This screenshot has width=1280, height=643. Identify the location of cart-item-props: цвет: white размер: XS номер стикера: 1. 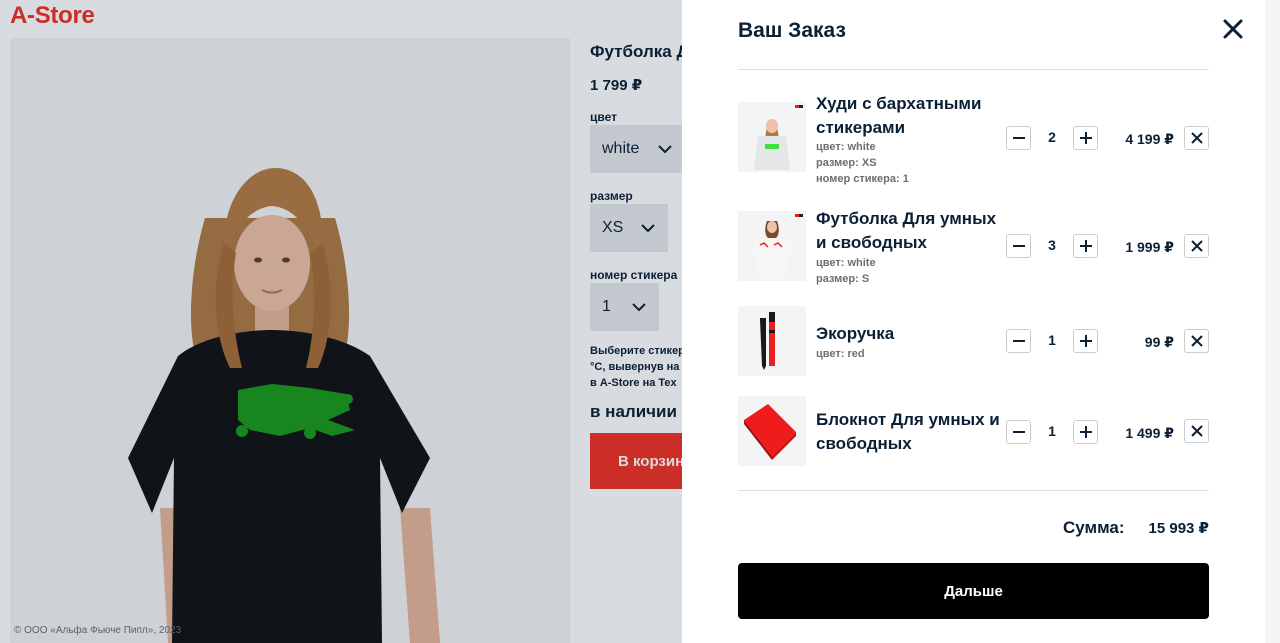
(862, 163).